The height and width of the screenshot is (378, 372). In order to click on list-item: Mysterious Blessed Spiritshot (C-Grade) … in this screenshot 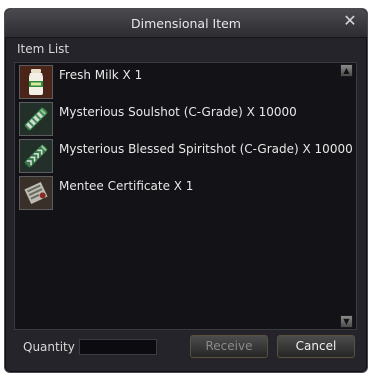, I will do `click(185, 156)`.